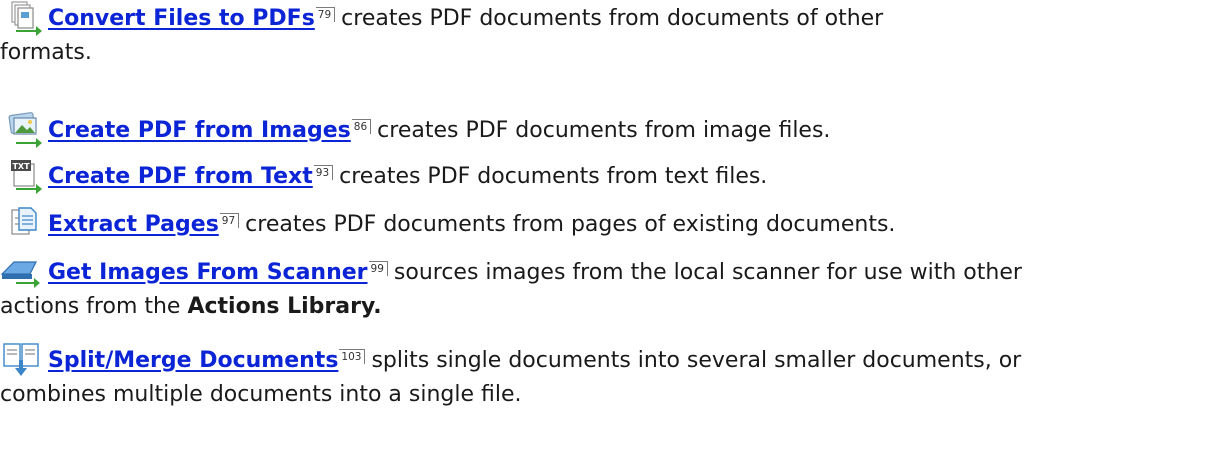 The width and height of the screenshot is (1232, 460). Describe the element at coordinates (352, 356) in the screenshot. I see `page-ref: 103` at that location.